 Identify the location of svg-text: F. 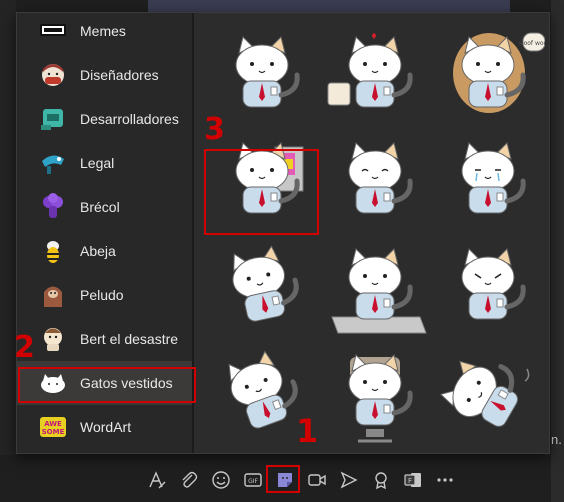
(410, 481).